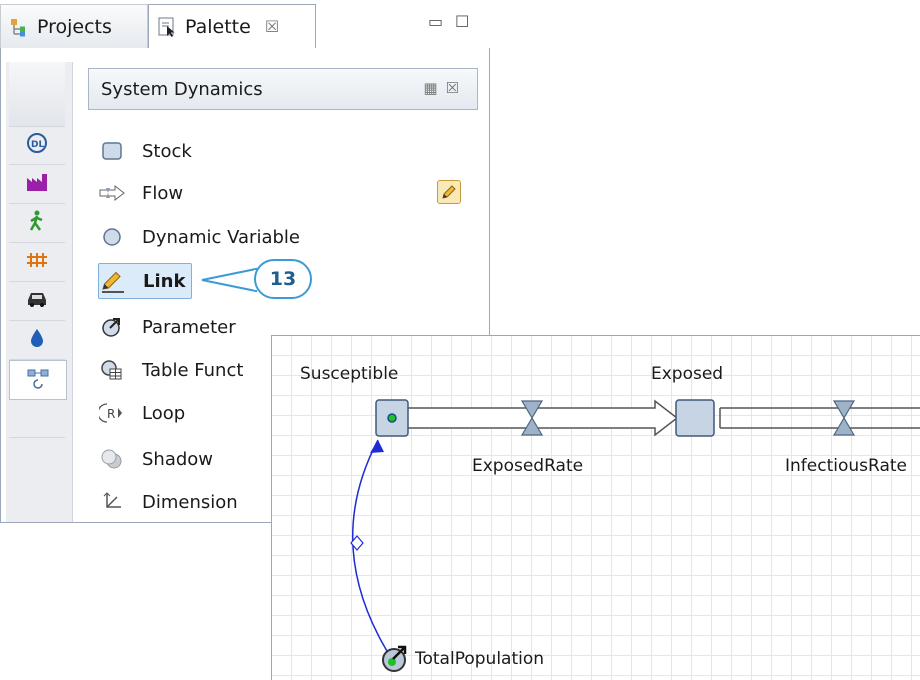  I want to click on flow-label-exposed-rate: ExposedRate, so click(528, 466).